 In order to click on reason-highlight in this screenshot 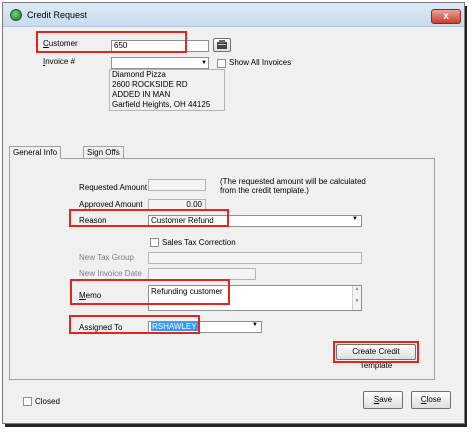, I will do `click(149, 218)`.